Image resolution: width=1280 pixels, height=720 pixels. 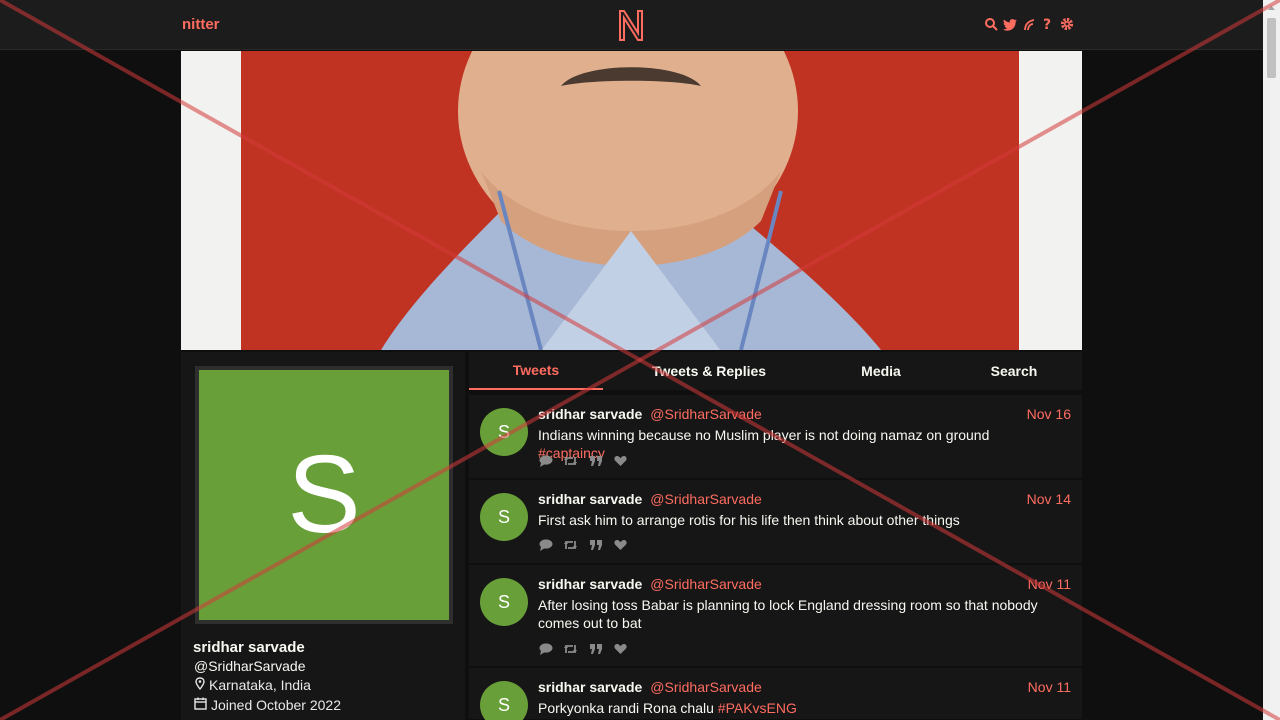 What do you see at coordinates (1049, 499) in the screenshot?
I see `tweet-date: Nov 14` at bounding box center [1049, 499].